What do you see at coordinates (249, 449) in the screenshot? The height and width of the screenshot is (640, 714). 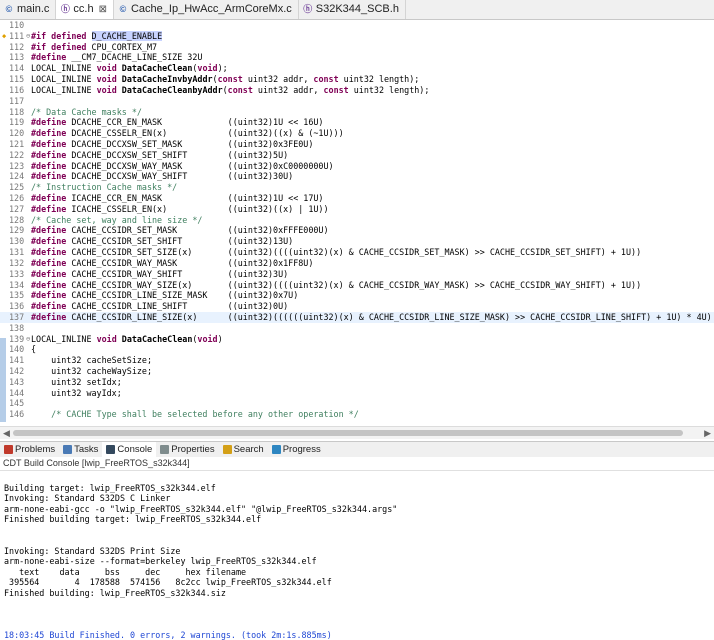 I see `tab-label: Search` at bounding box center [249, 449].